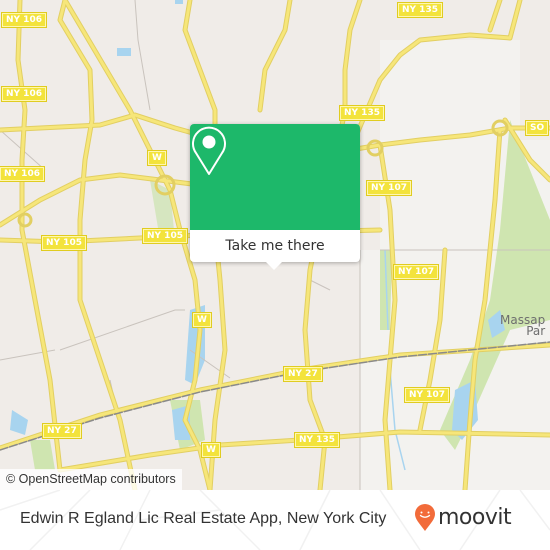 Image resolution: width=550 pixels, height=550 pixels. Describe the element at coordinates (274, 266) in the screenshot. I see `popup-pointer` at that location.